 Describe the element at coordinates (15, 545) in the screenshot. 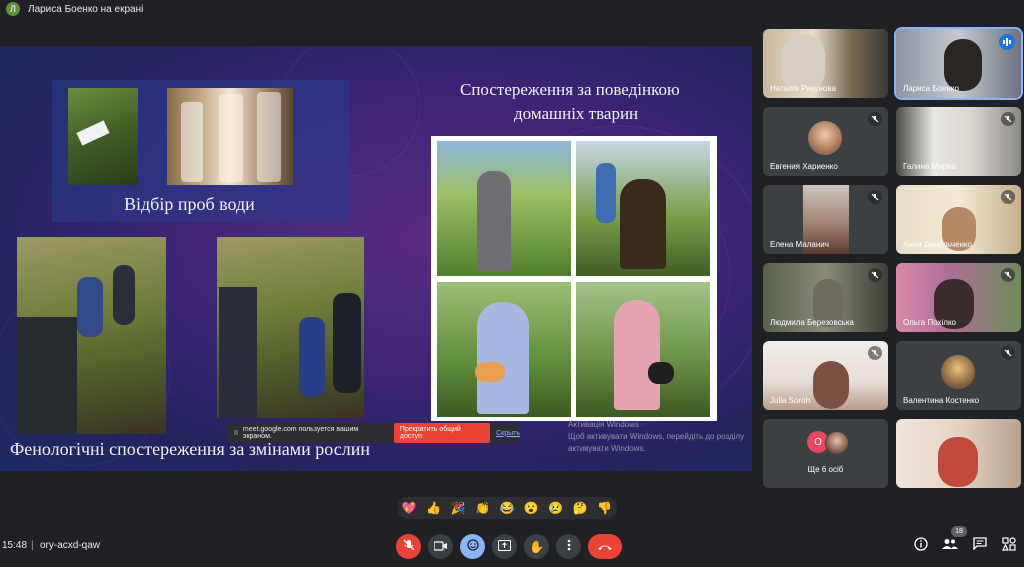

I see `clock: 15:48` at that location.